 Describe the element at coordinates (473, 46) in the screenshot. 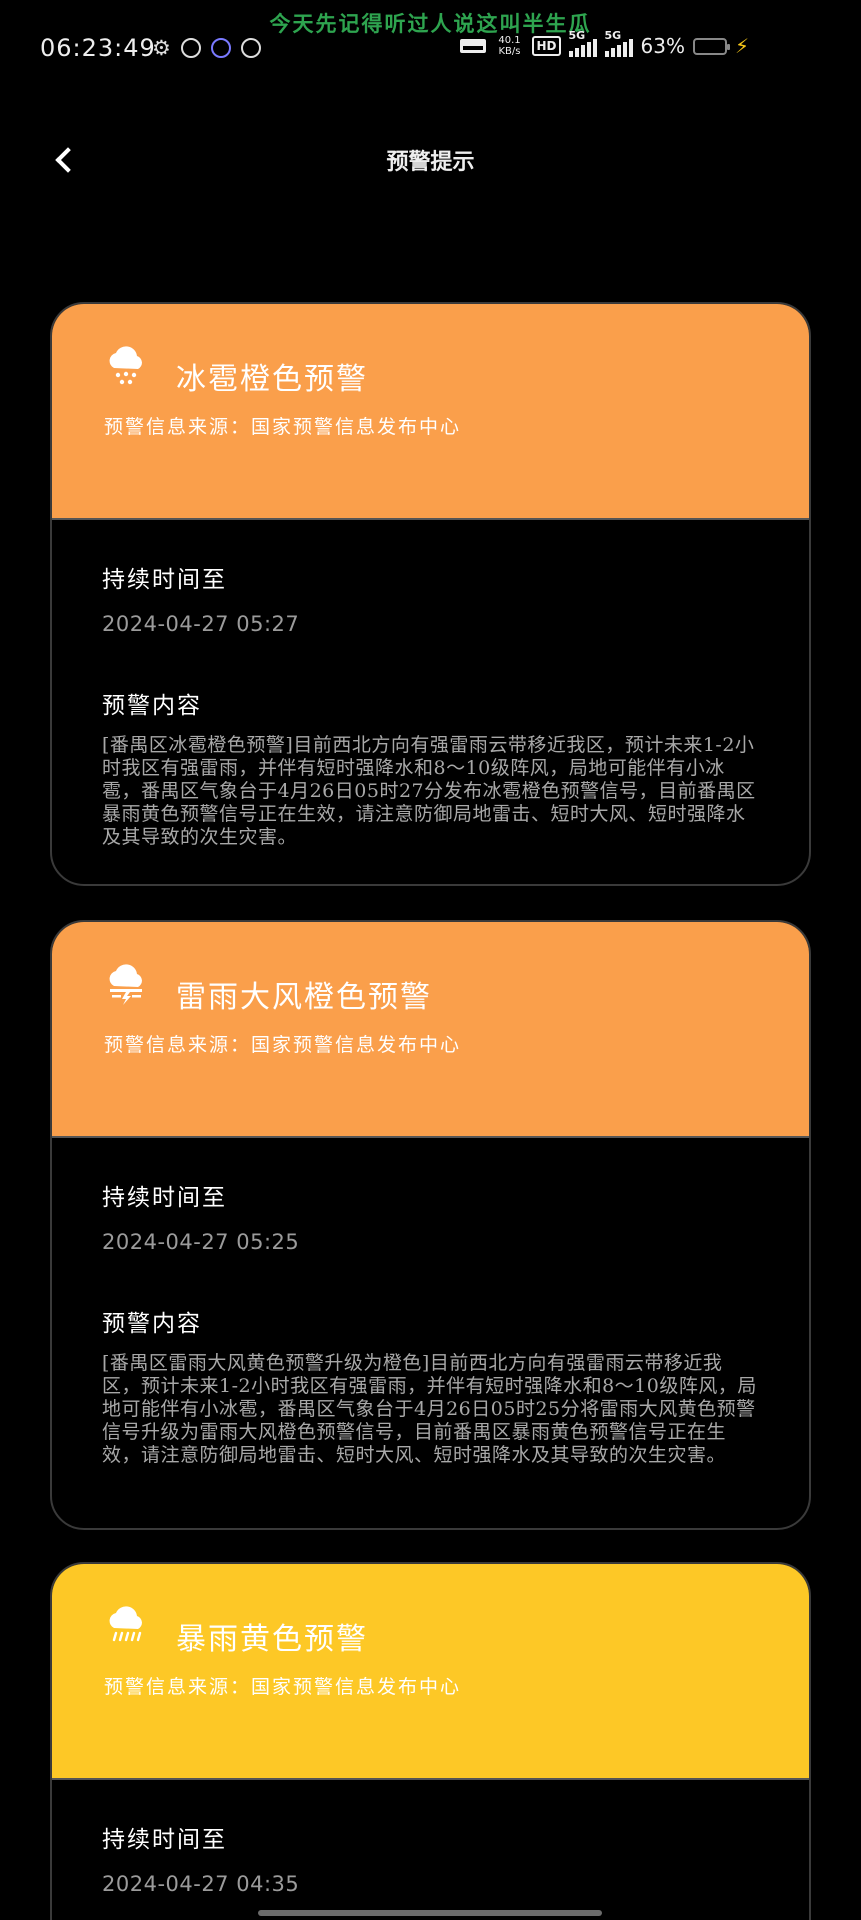

I see `sleep-mode-icon` at that location.